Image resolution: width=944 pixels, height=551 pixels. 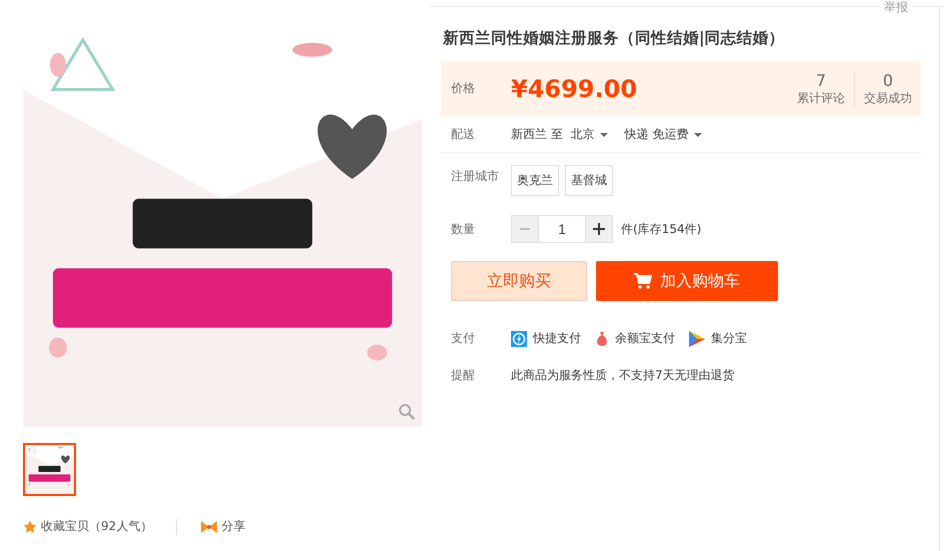 I want to click on price-value: ¥4699.00, so click(x=574, y=88).